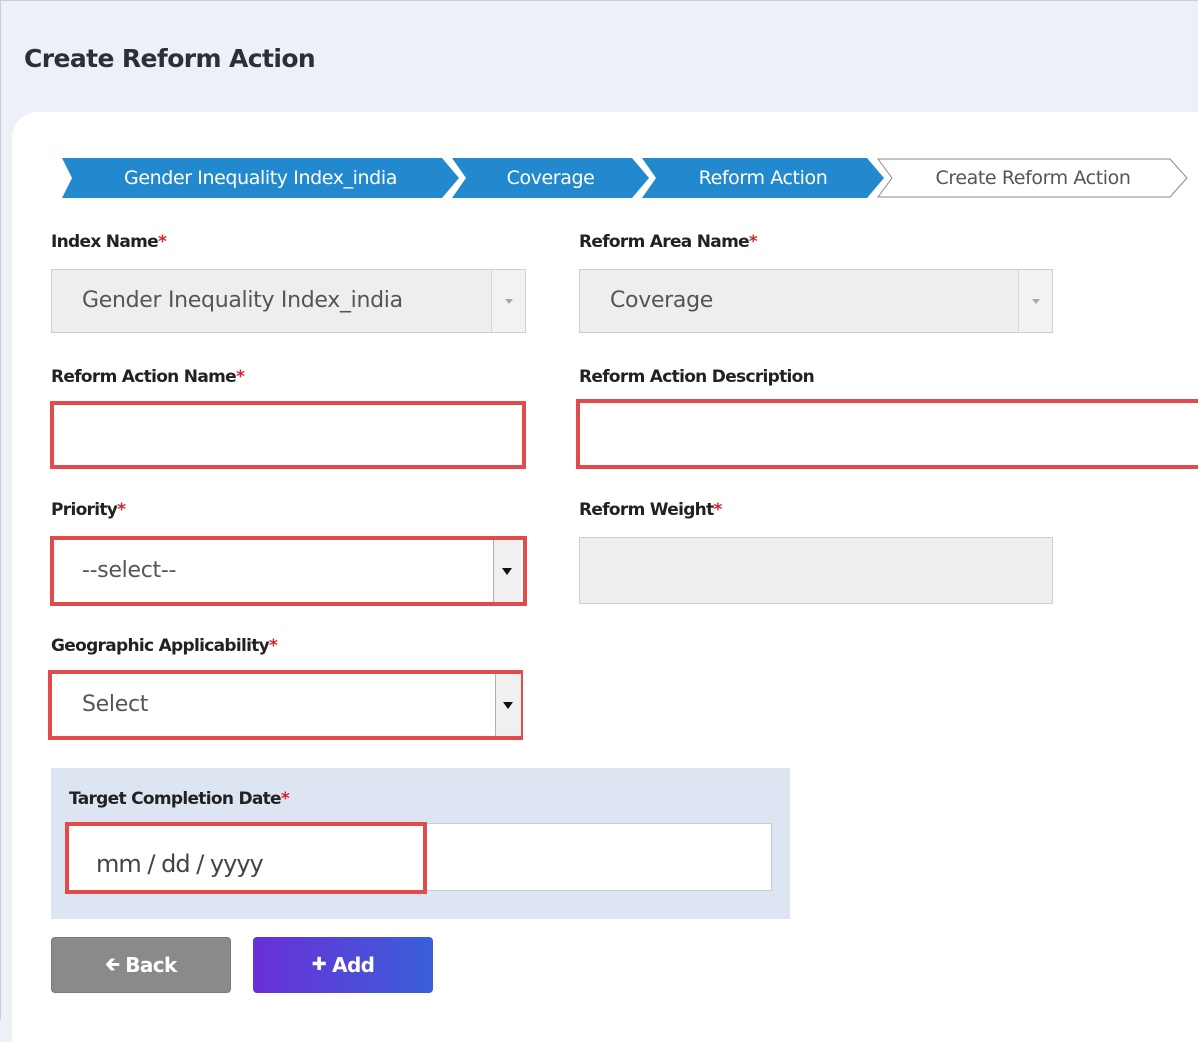 This screenshot has width=1198, height=1042. I want to click on reform-area-name-select: Coverage, so click(816, 301).